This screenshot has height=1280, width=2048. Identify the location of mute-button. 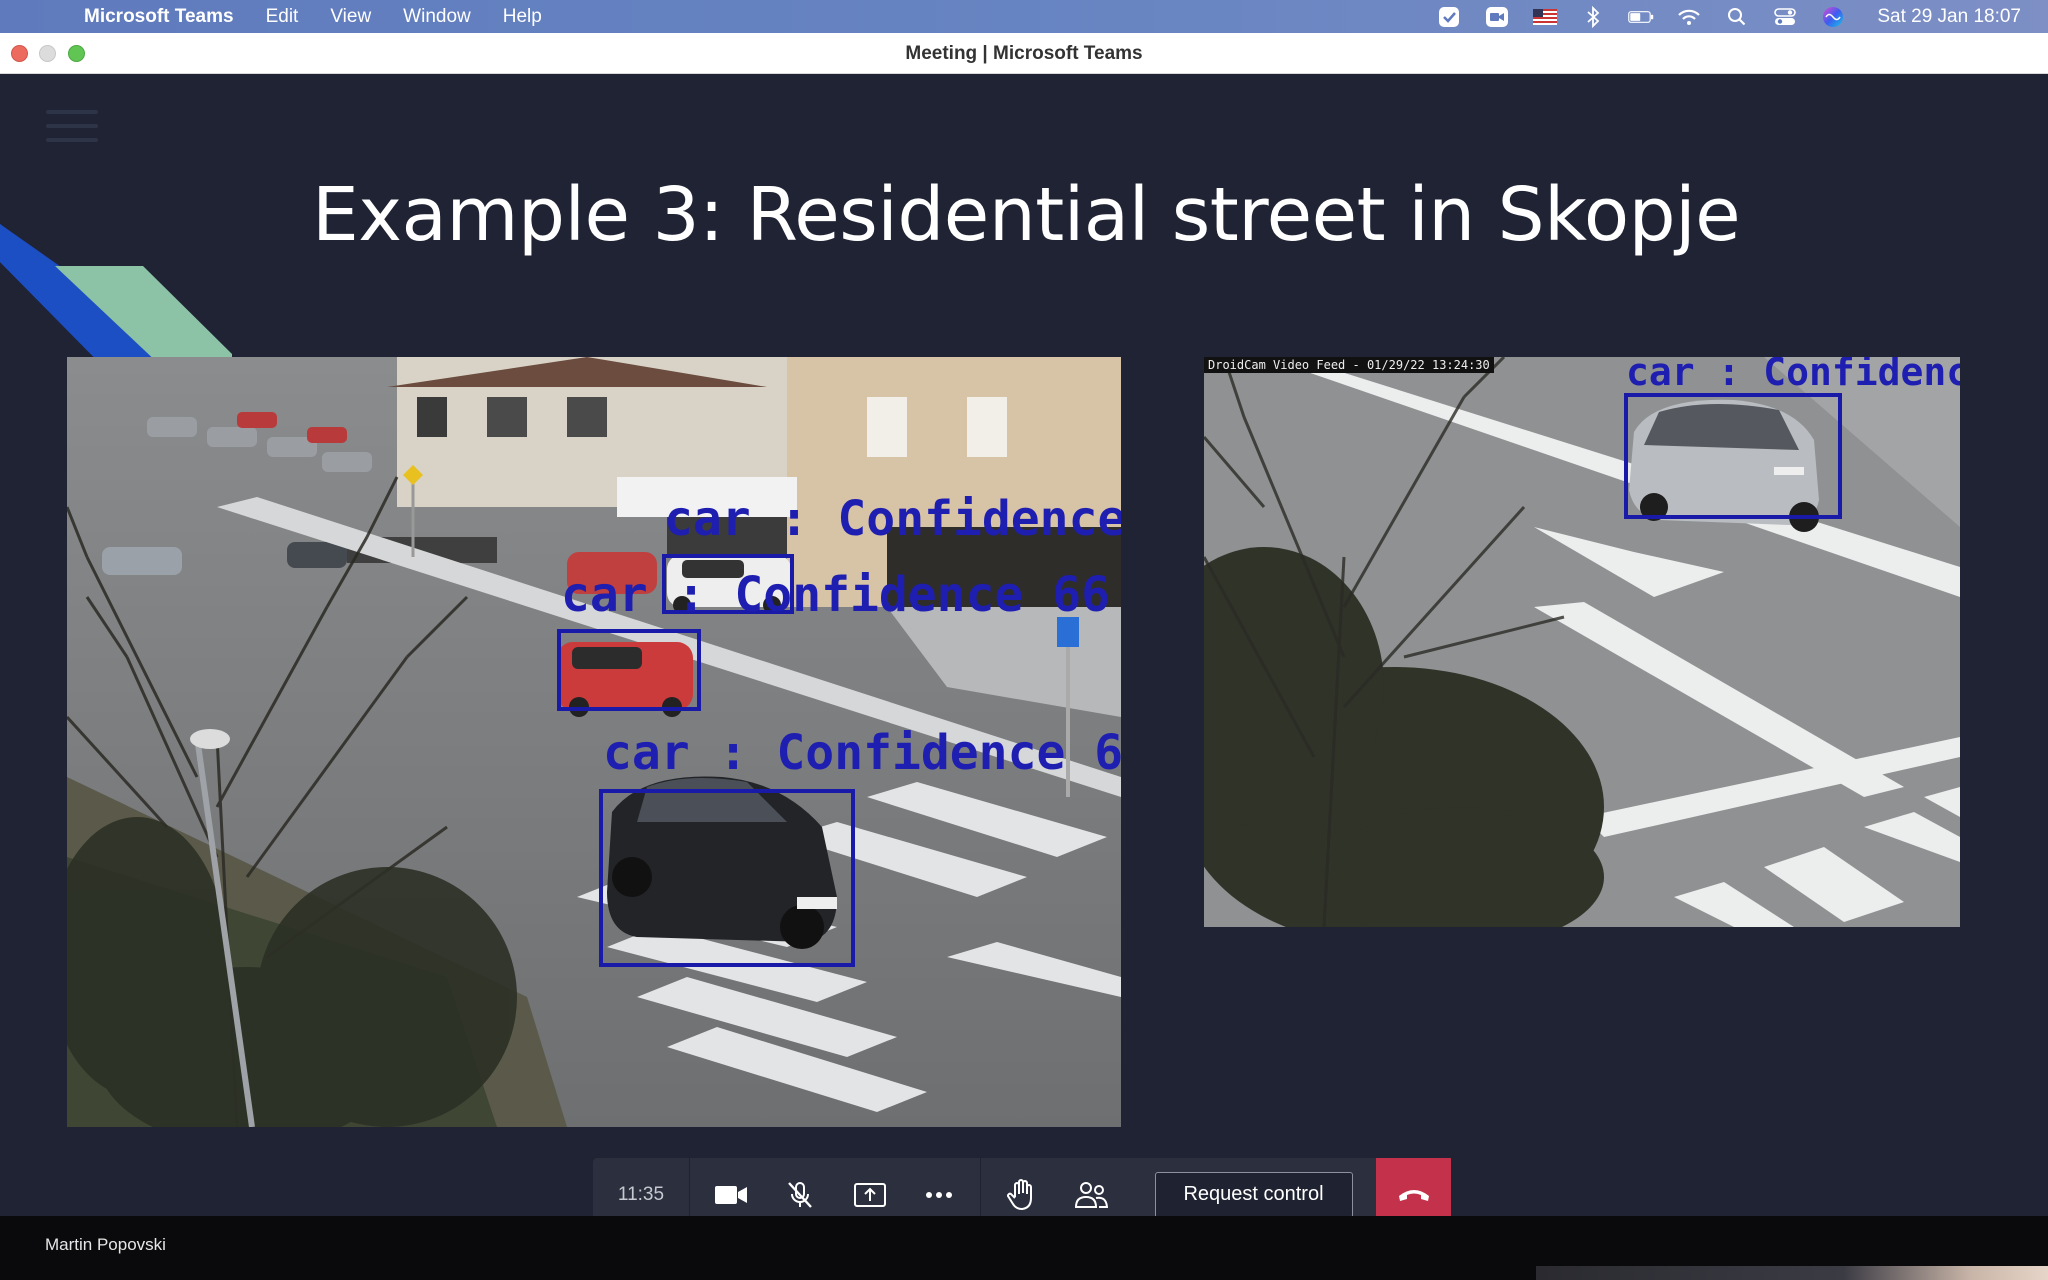
(800, 1195).